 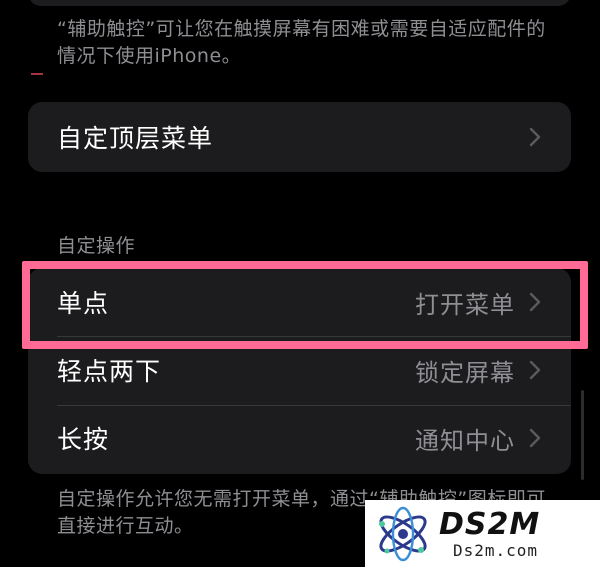 I want to click on double-tap-value: 锁定屏幕, so click(x=465, y=372).